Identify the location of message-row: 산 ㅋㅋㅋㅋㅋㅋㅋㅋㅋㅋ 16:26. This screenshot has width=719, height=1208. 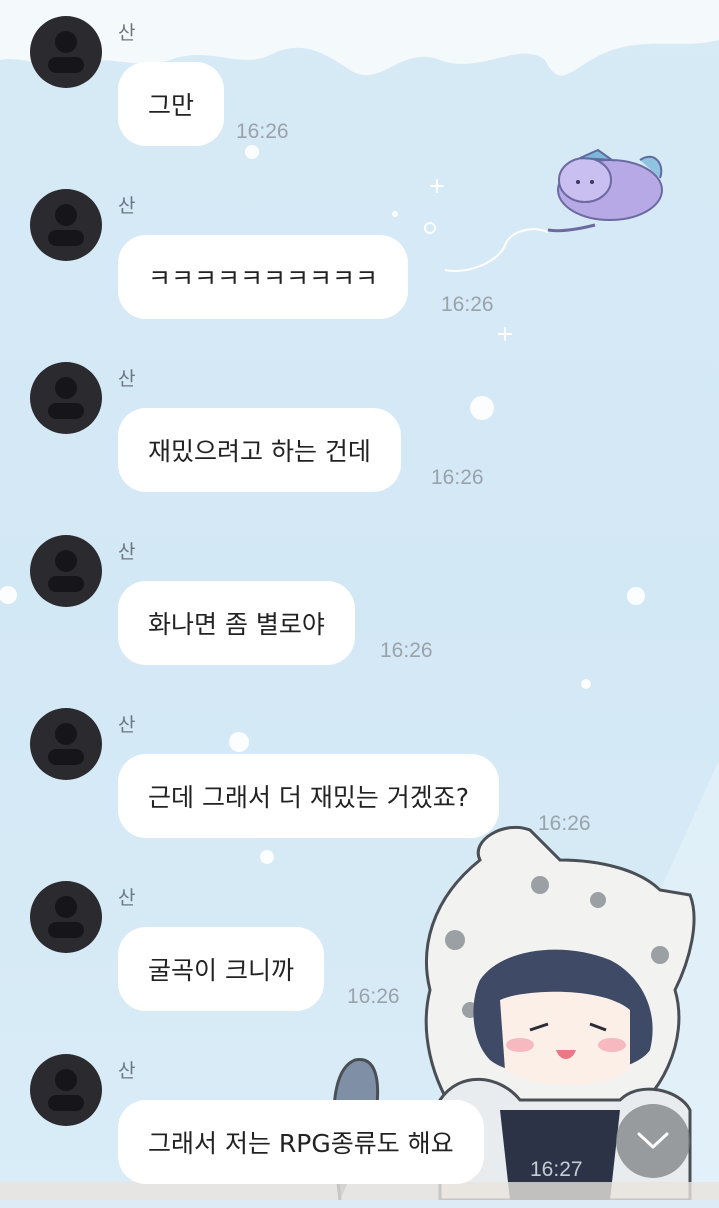
(359, 258).